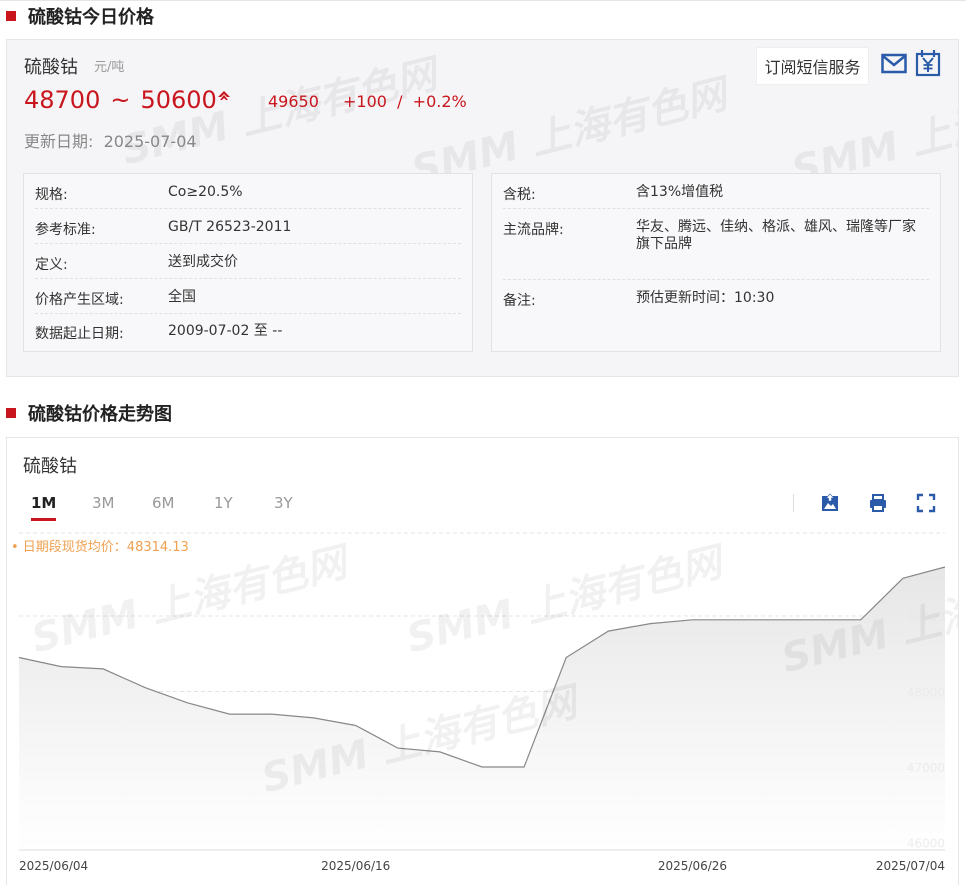 Image resolution: width=966 pixels, height=885 pixels. Describe the element at coordinates (910, 866) in the screenshot. I see `x-tick-label: 2025/07/04` at that location.